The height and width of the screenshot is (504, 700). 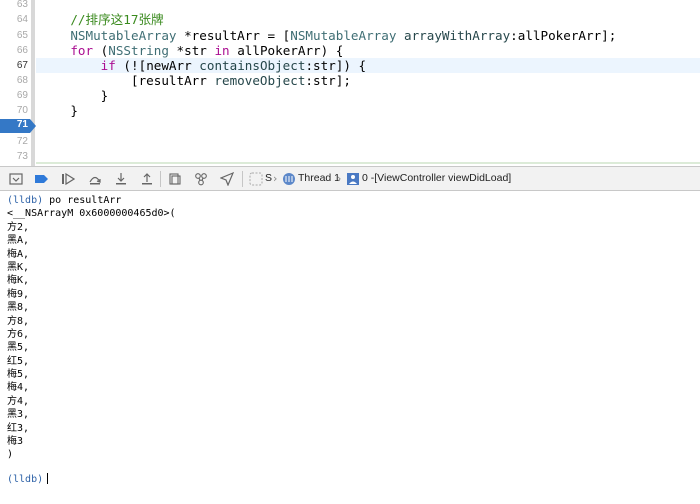 I want to click on code-line-64: 64 //排序这17张牌, so click(x=350, y=19).